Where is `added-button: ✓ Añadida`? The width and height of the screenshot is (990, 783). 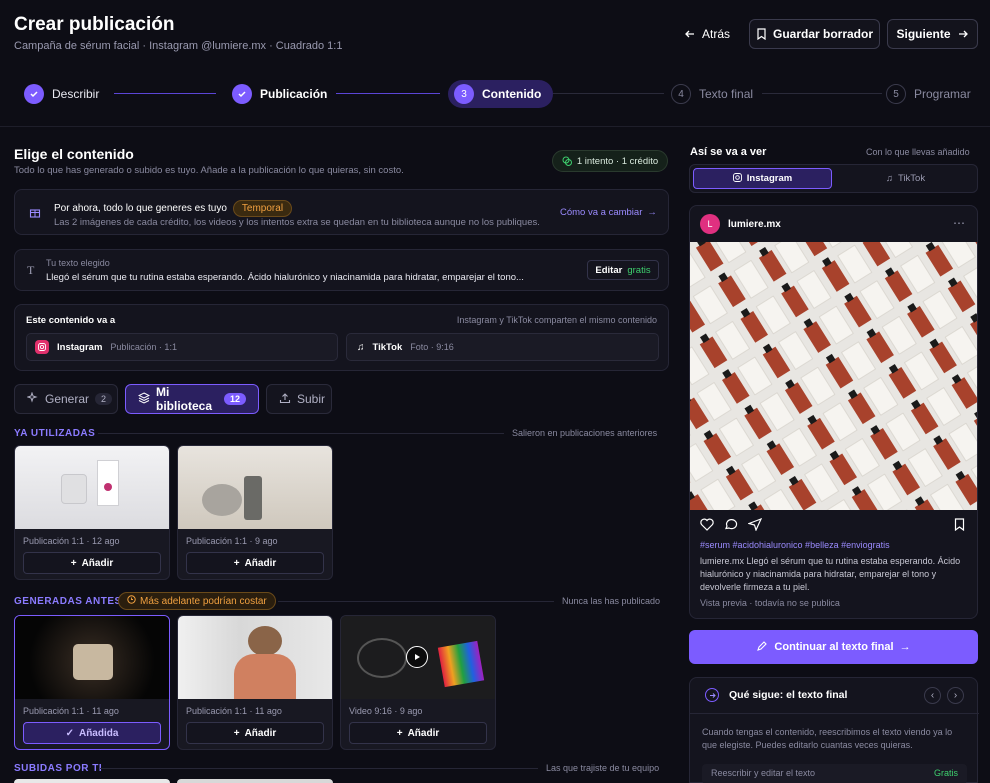
added-button: ✓ Añadida is located at coordinates (92, 733).